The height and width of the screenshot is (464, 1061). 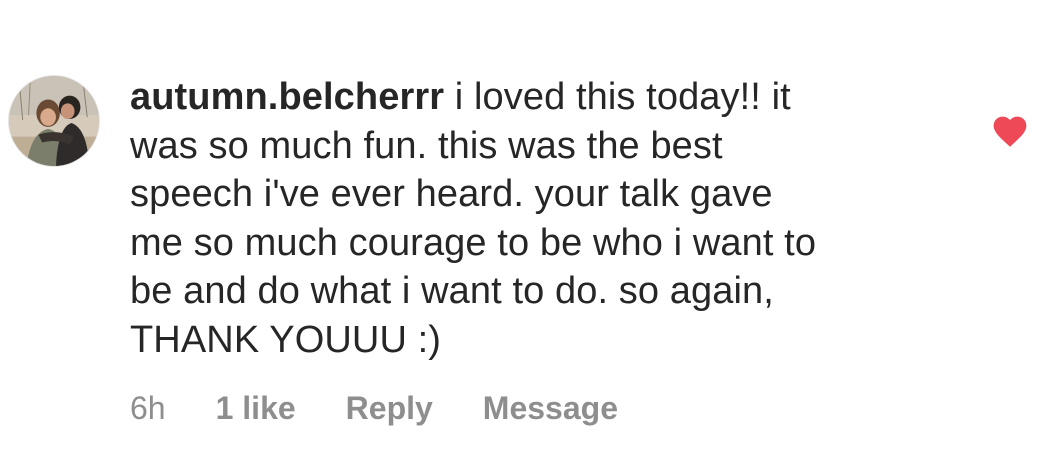 I want to click on avatar, so click(x=54, y=121).